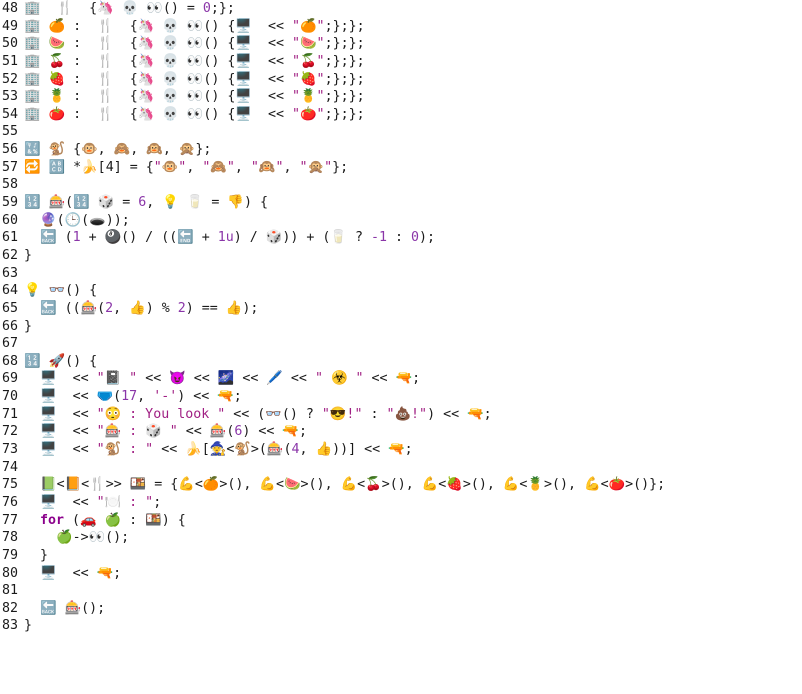  Describe the element at coordinates (339, 379) in the screenshot. I see `code-token: " ☣️ "` at that location.